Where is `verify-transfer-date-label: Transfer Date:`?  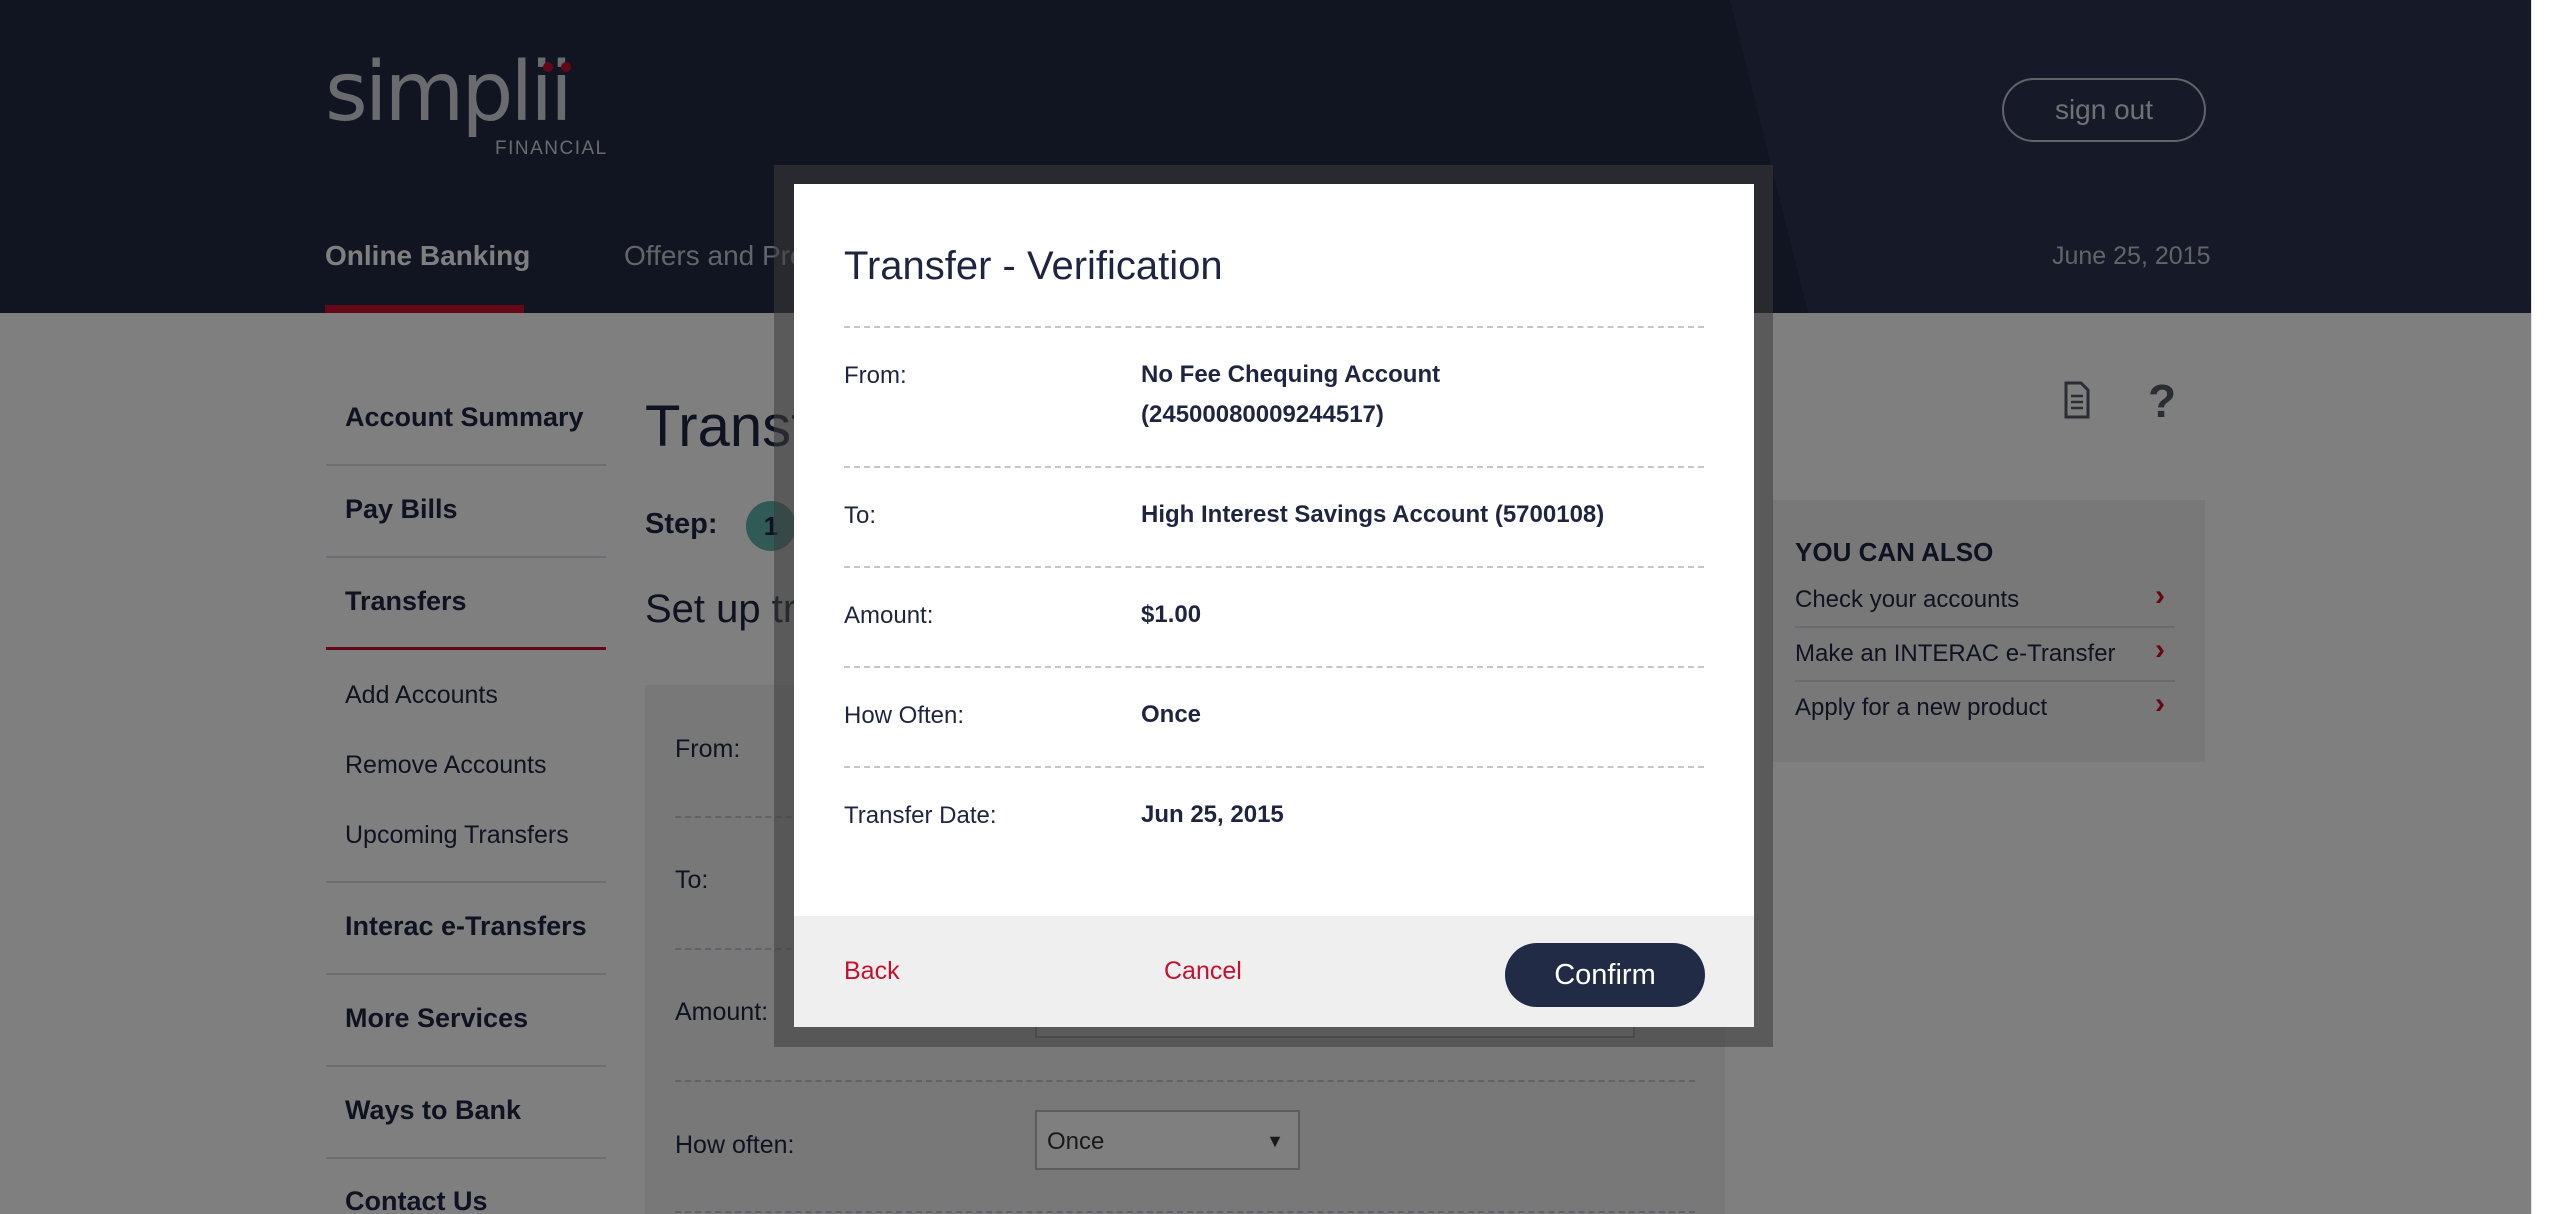
verify-transfer-date-label: Transfer Date: is located at coordinates (920, 815).